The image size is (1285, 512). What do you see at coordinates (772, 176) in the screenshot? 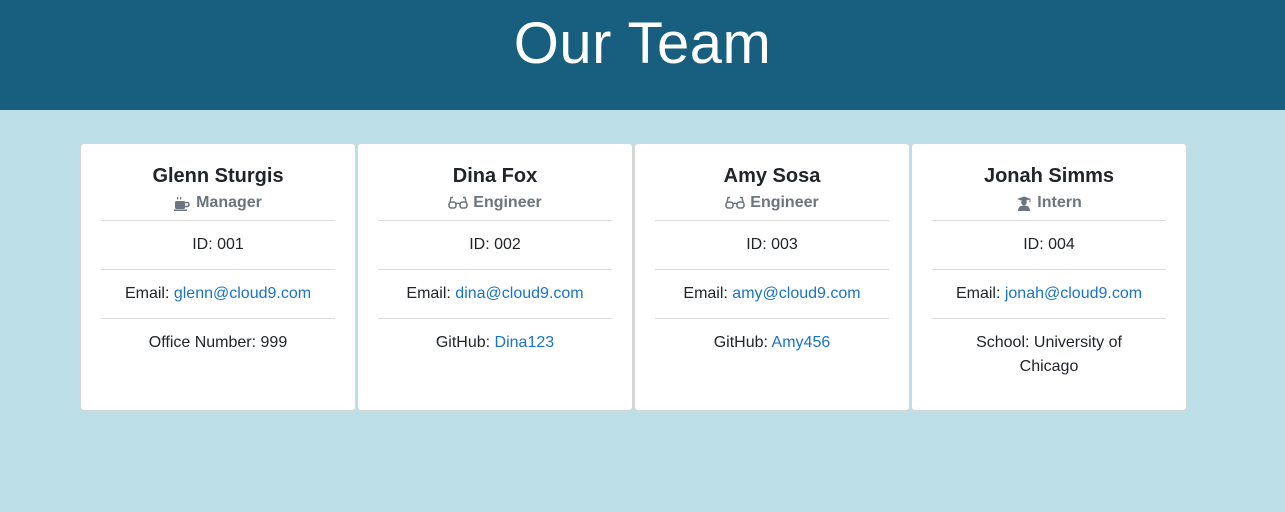
I see `employee-name: Amy Sosa` at bounding box center [772, 176].